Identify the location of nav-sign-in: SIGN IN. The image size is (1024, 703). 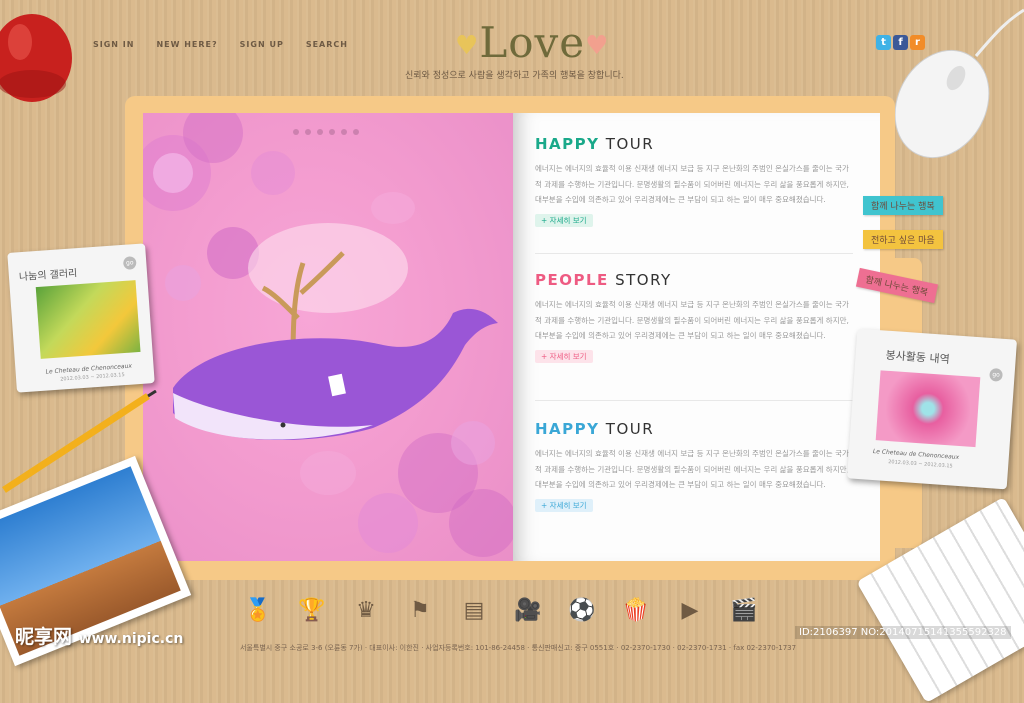
(113, 44).